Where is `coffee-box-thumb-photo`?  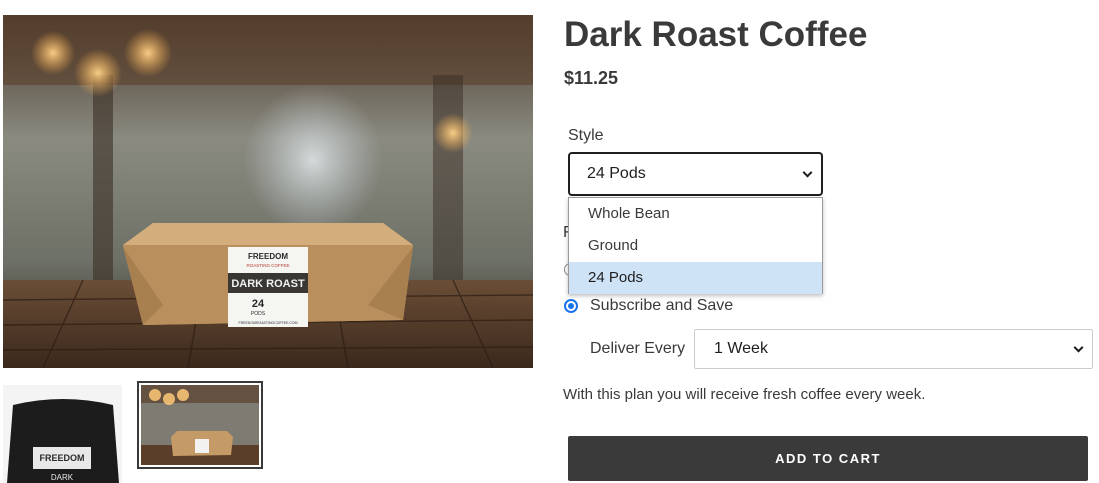 coffee-box-thumb-photo is located at coordinates (200, 425).